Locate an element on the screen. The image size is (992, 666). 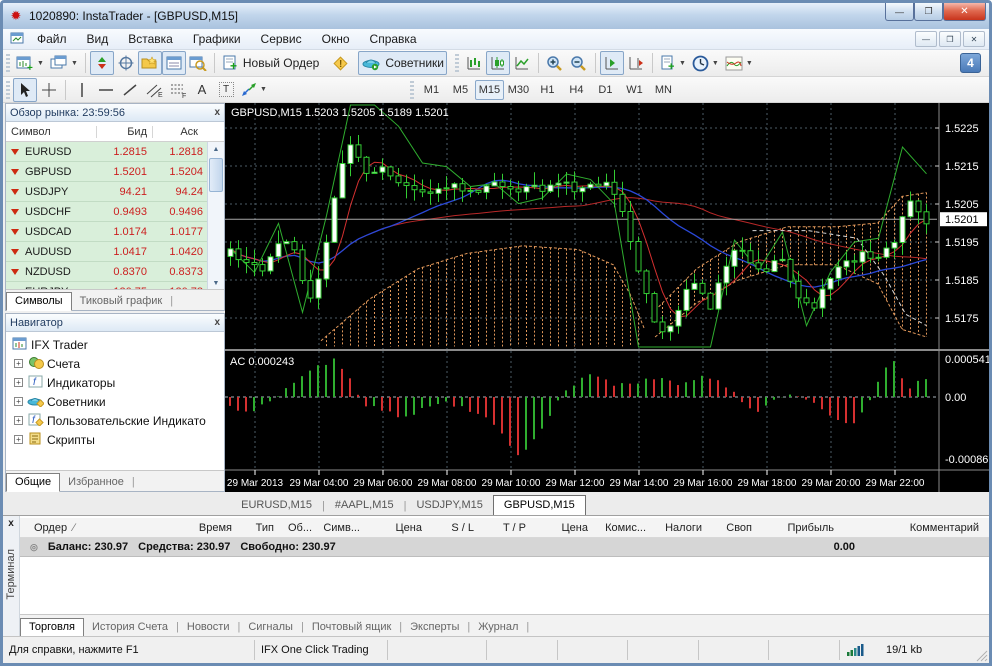
navigator-item: + Советники is located at coordinates (115, 401).